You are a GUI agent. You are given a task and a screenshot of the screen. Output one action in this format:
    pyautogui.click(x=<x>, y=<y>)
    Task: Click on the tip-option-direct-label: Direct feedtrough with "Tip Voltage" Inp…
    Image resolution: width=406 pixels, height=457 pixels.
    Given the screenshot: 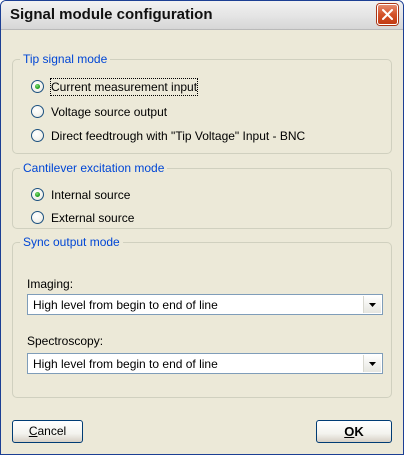 What is the action you would take?
    pyautogui.click(x=178, y=136)
    